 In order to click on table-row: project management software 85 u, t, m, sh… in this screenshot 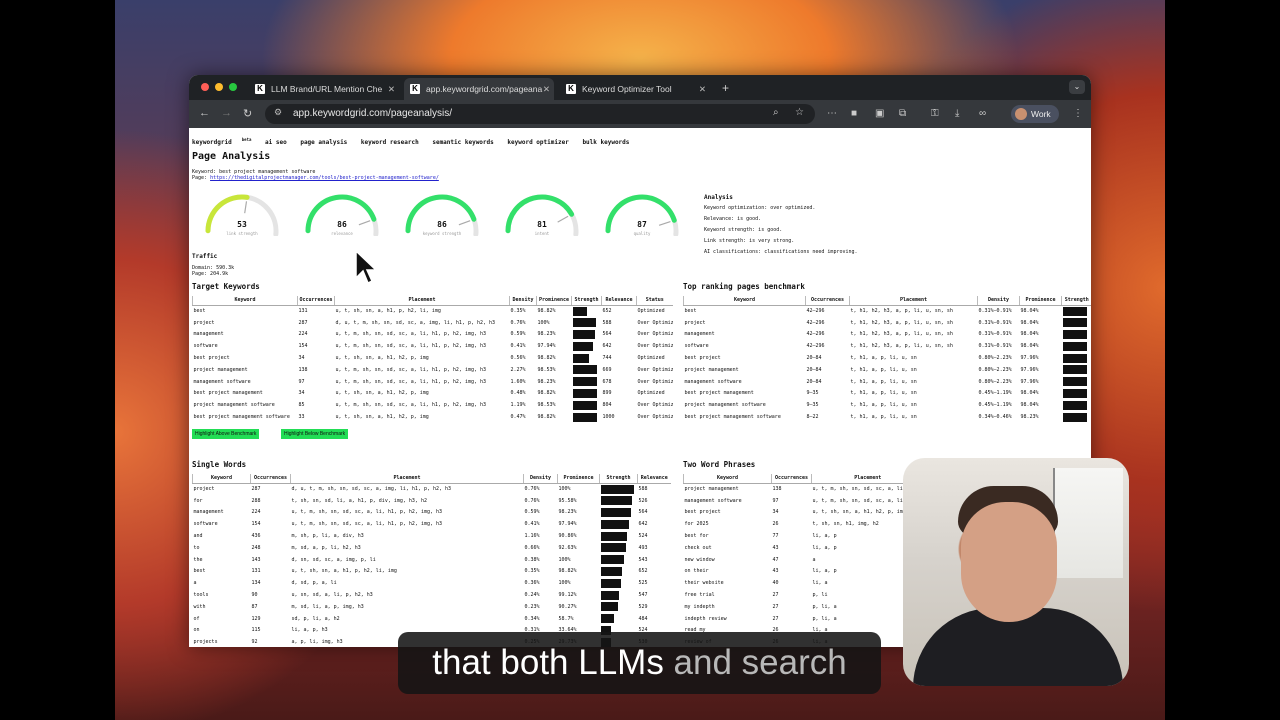, I will do `click(433, 405)`.